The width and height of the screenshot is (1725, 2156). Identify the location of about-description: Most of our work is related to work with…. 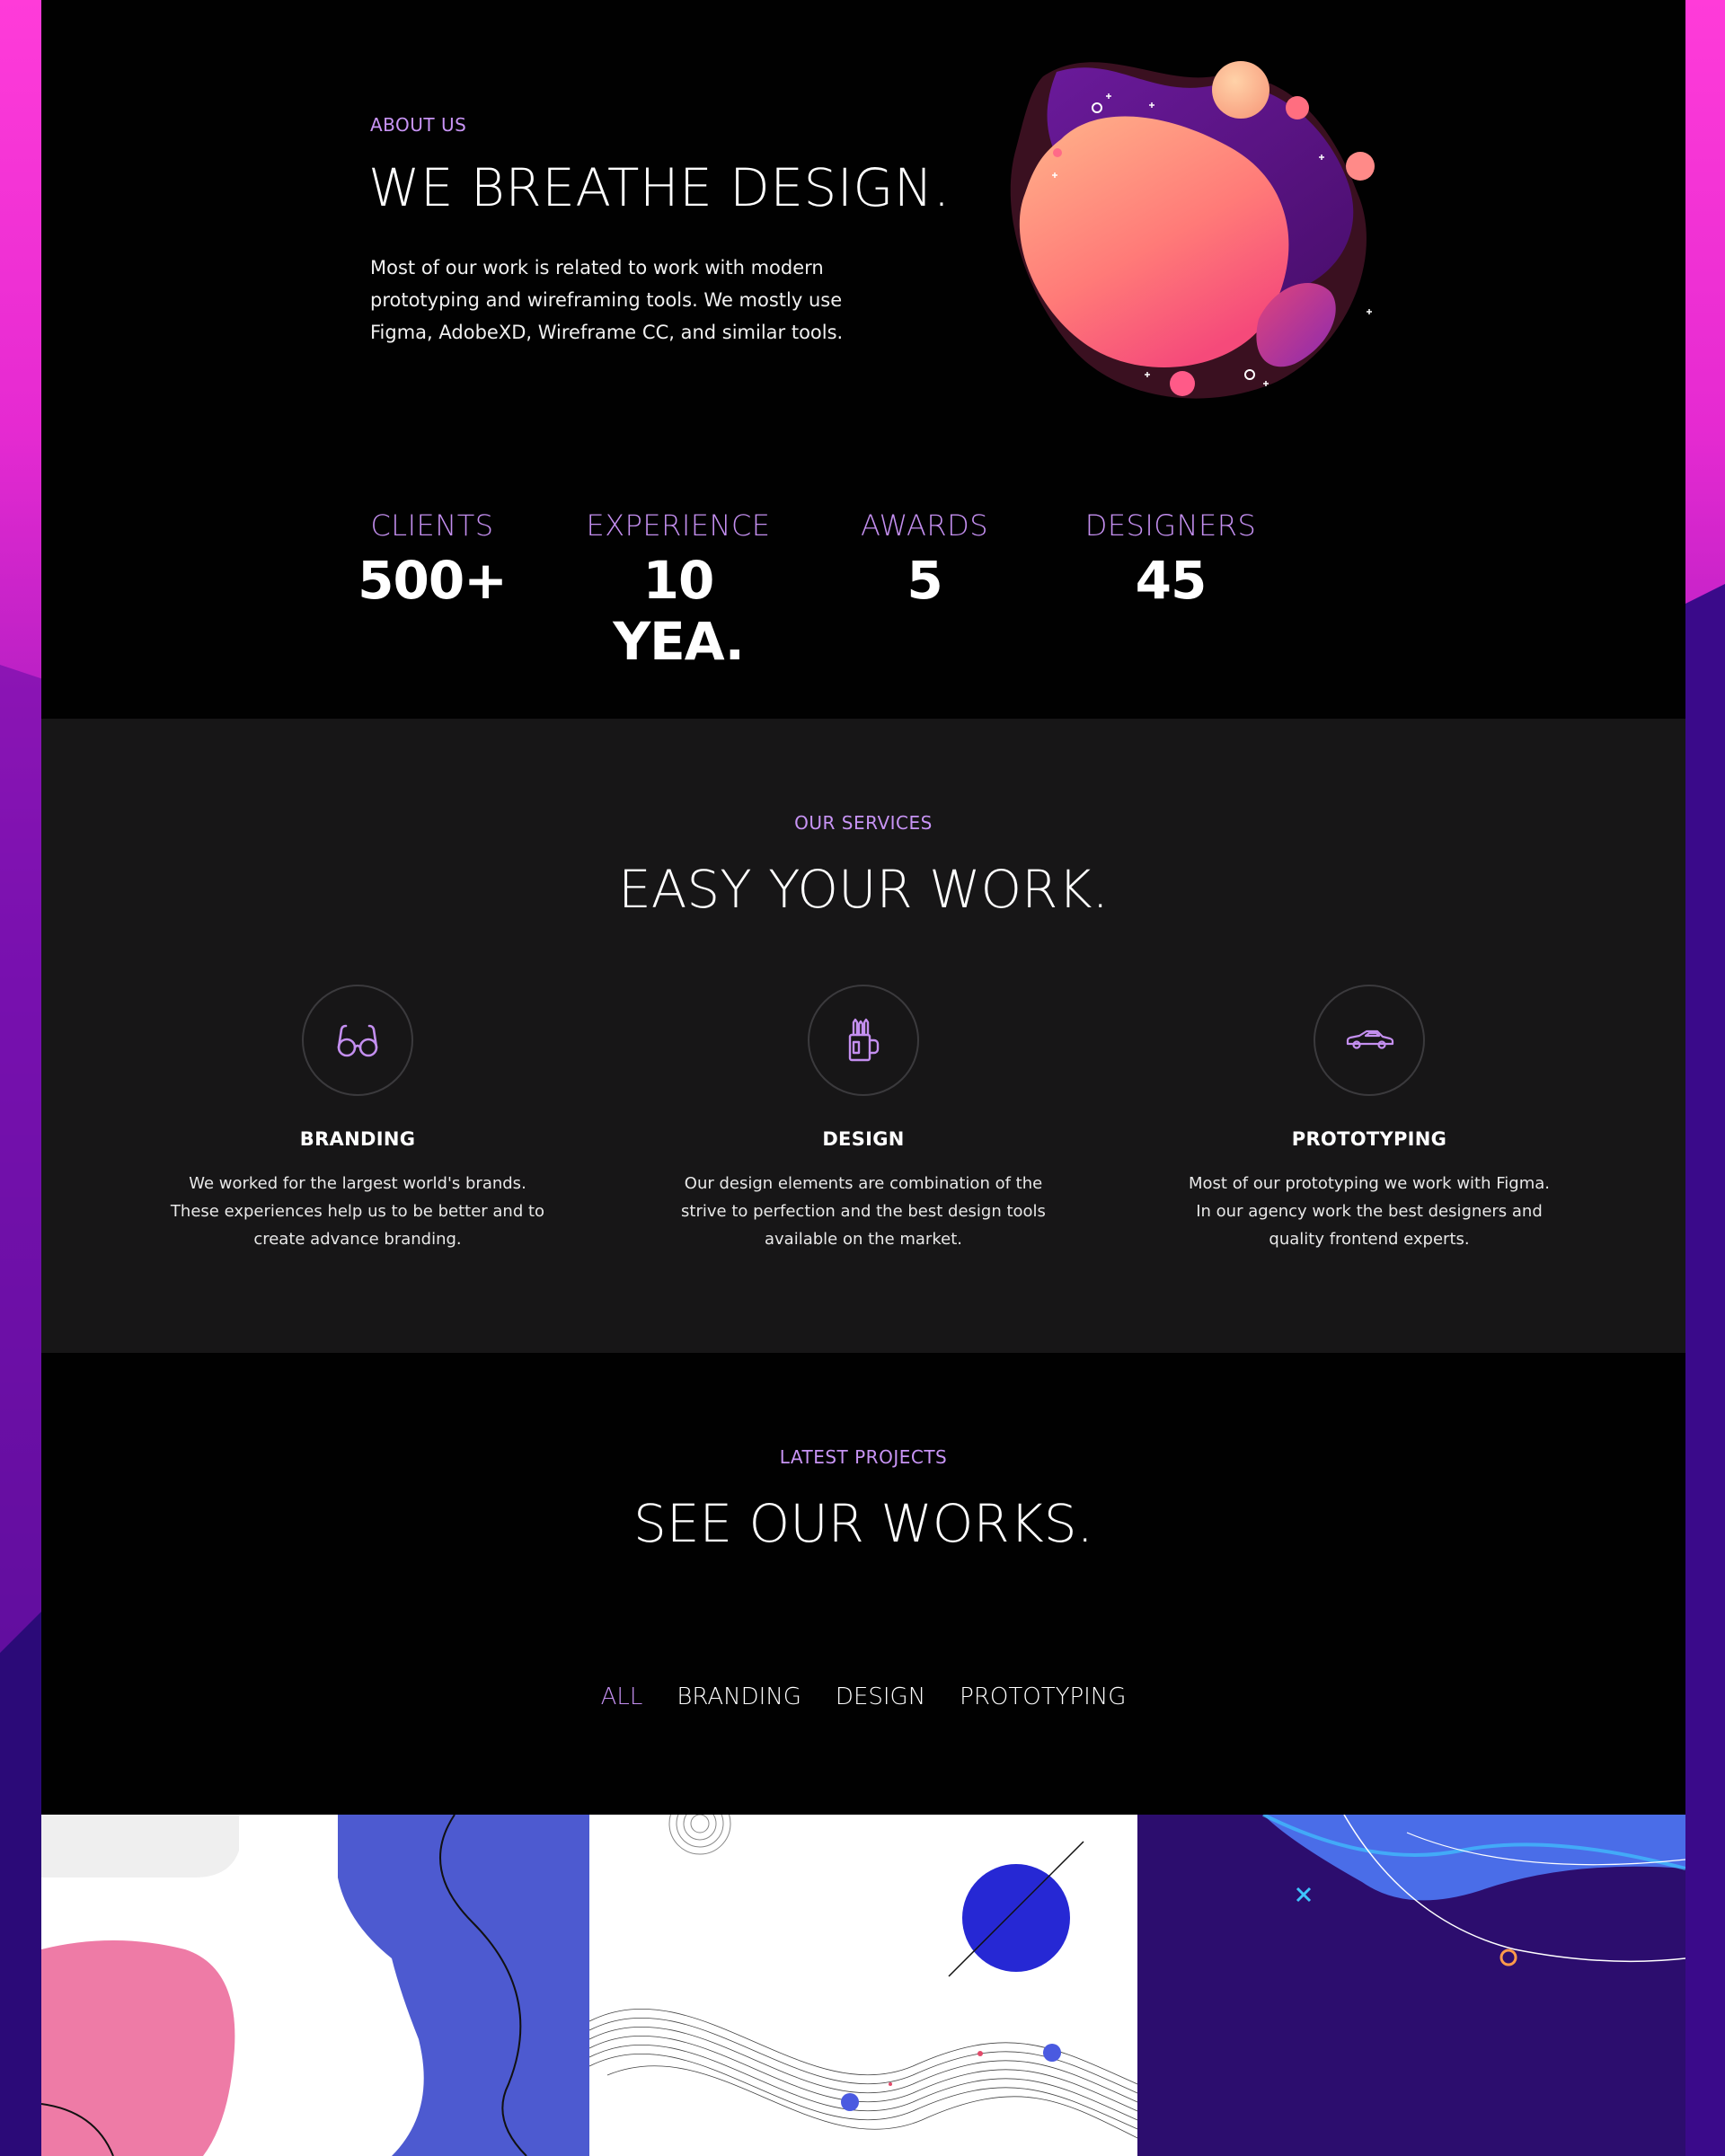
(607, 300).